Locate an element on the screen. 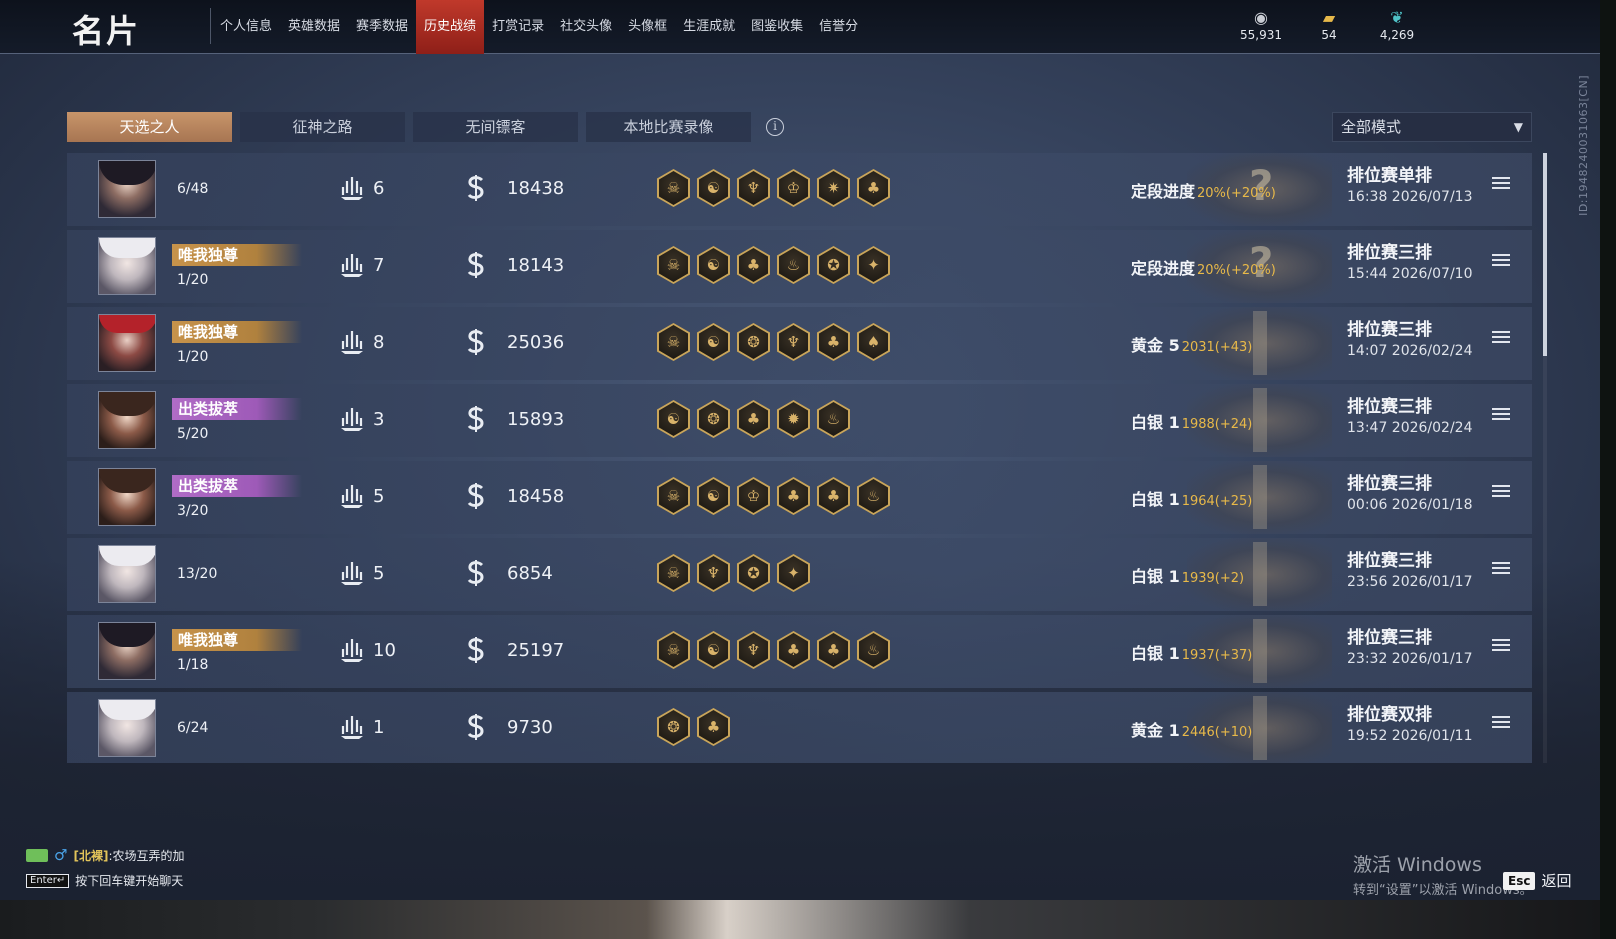 Image resolution: width=1616 pixels, height=939 pixels. currency-0: ◉ 55,931 is located at coordinates (1261, 25).